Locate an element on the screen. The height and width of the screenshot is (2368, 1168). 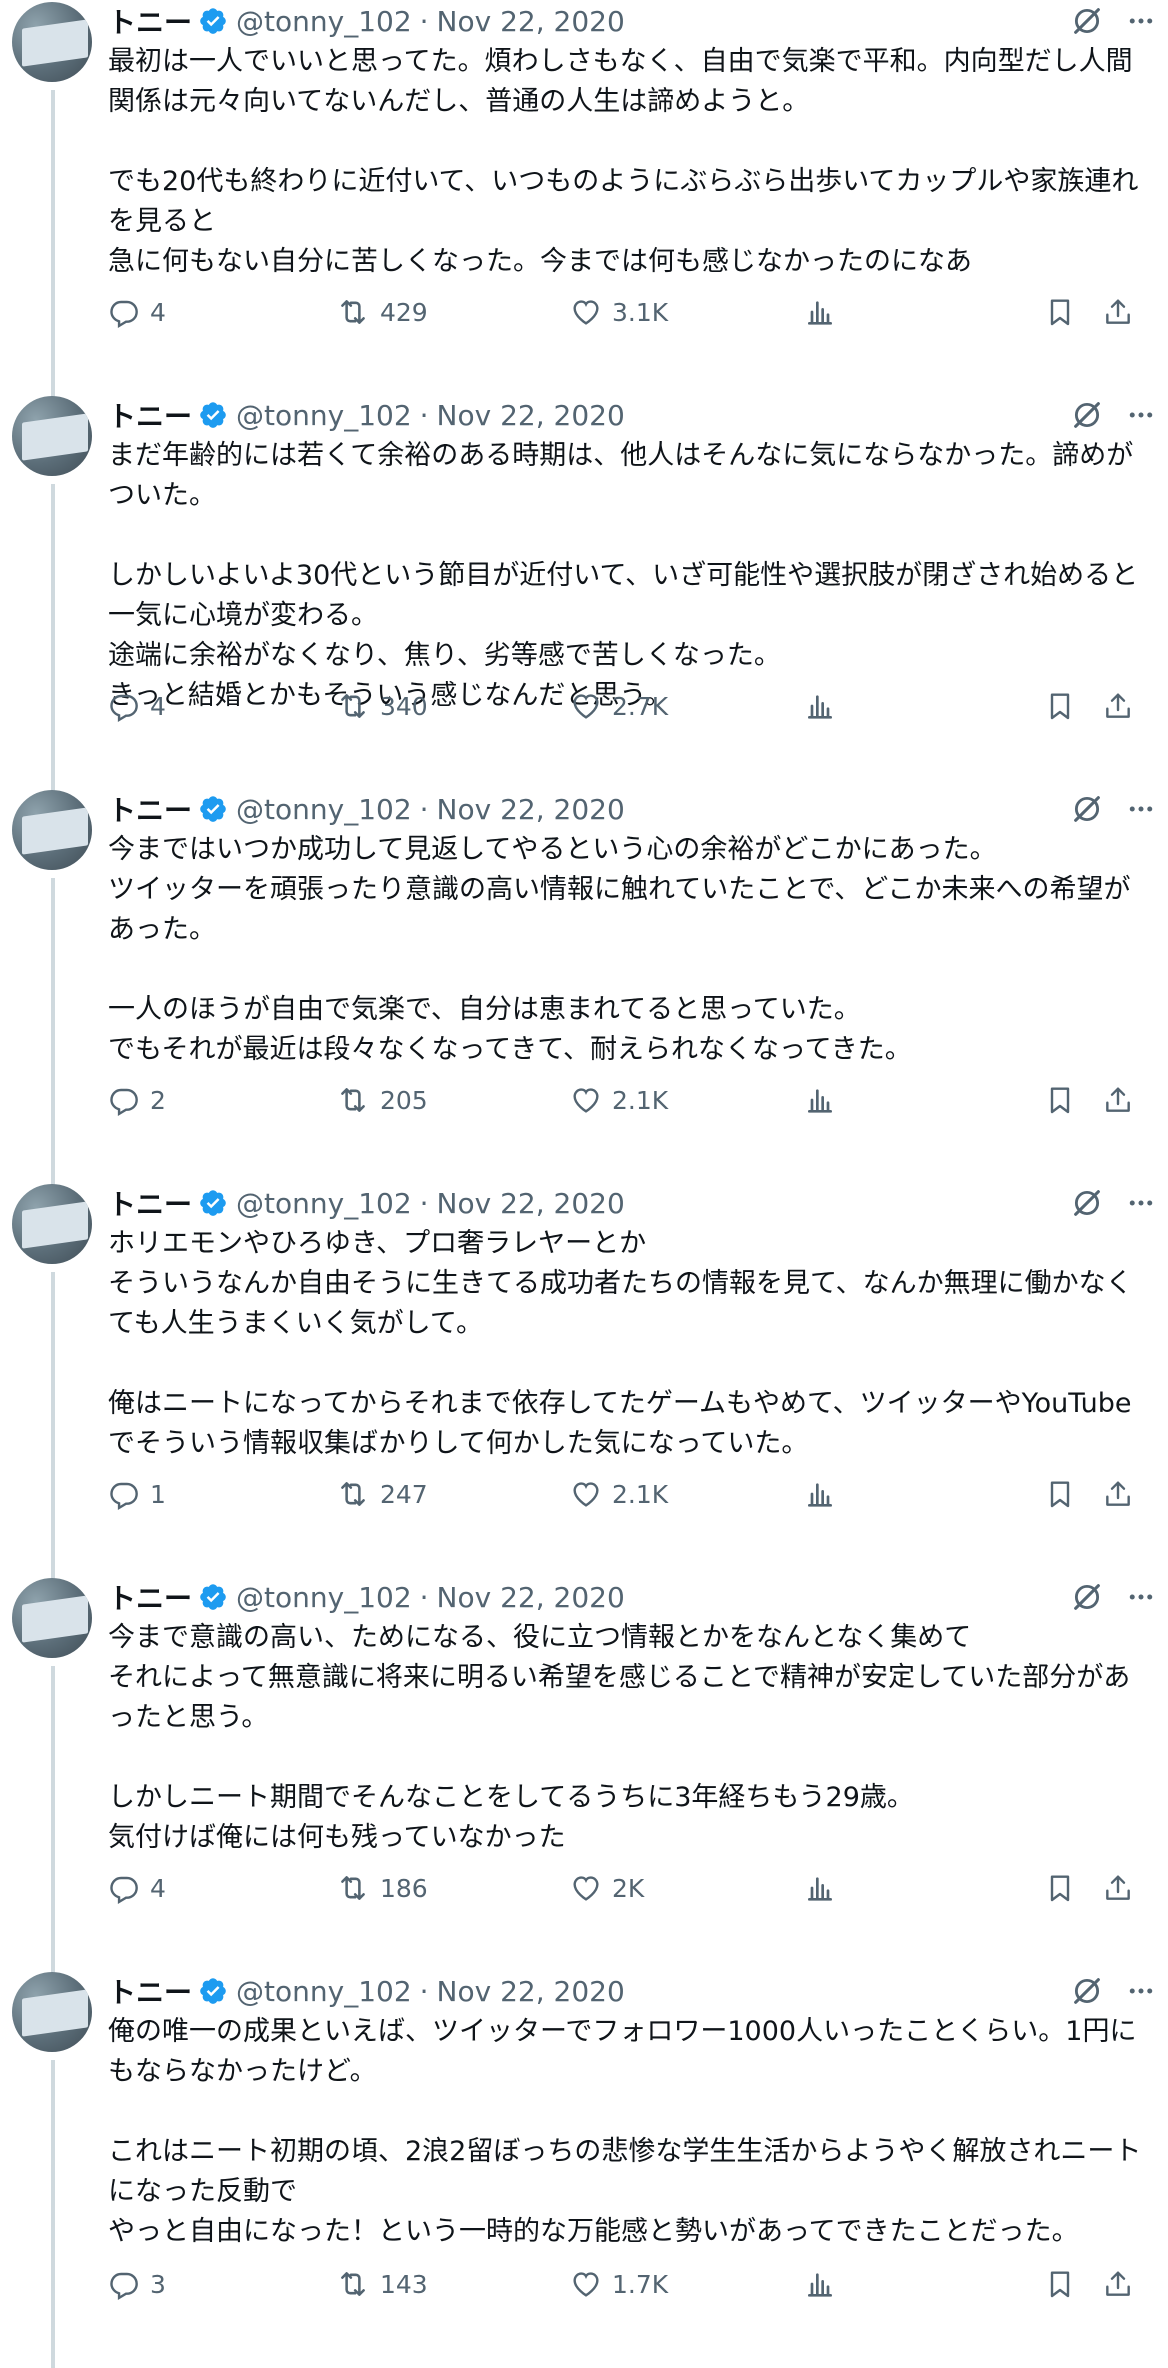
retweet-button: 340 is located at coordinates (382, 706).